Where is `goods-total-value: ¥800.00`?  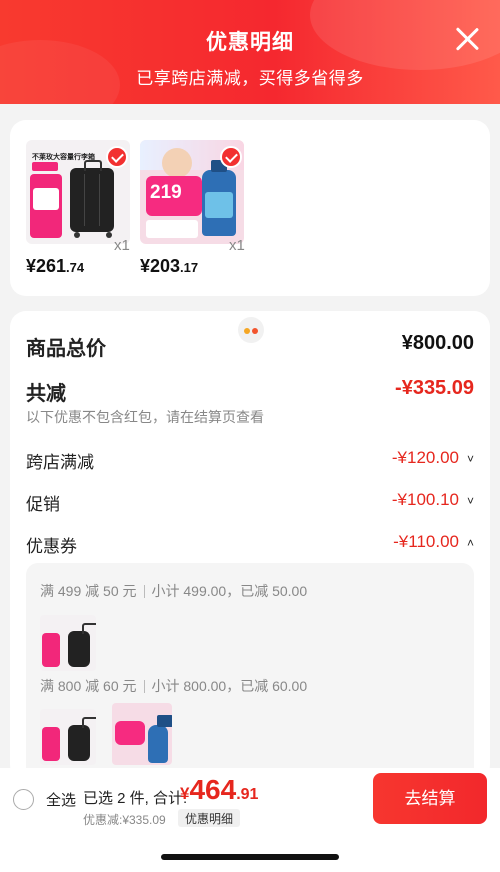
goods-total-value: ¥800.00 is located at coordinates (437, 343).